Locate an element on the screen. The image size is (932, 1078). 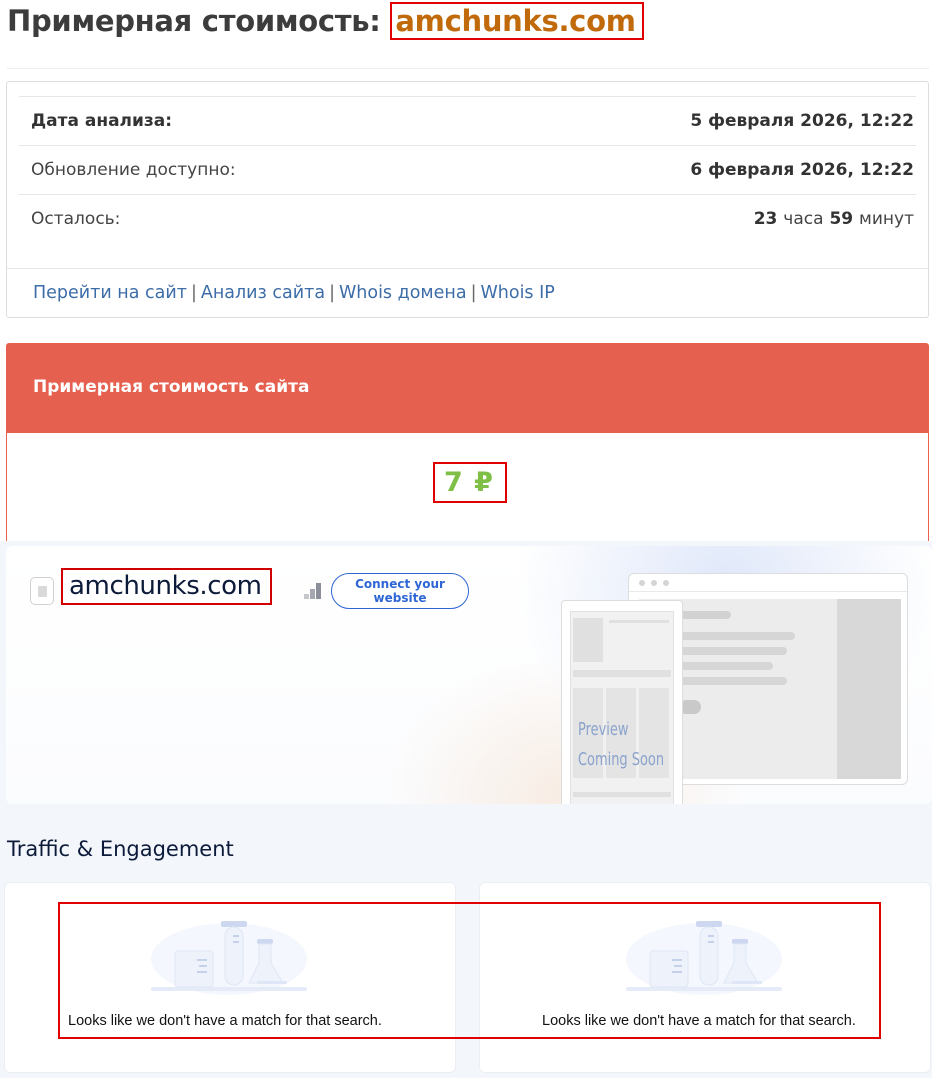
preview-coming-soon-text: Preview Coming Soon is located at coordinates (621, 745).